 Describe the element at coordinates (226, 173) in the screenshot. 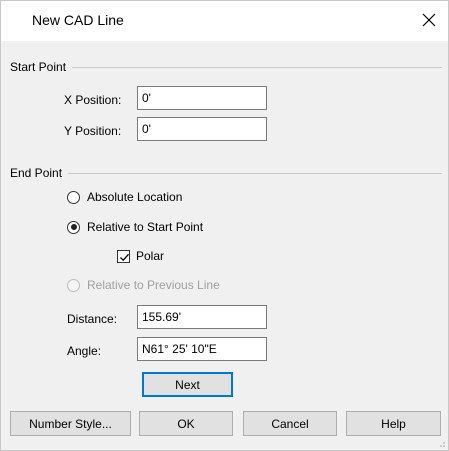

I see `end-point-group-divider` at that location.